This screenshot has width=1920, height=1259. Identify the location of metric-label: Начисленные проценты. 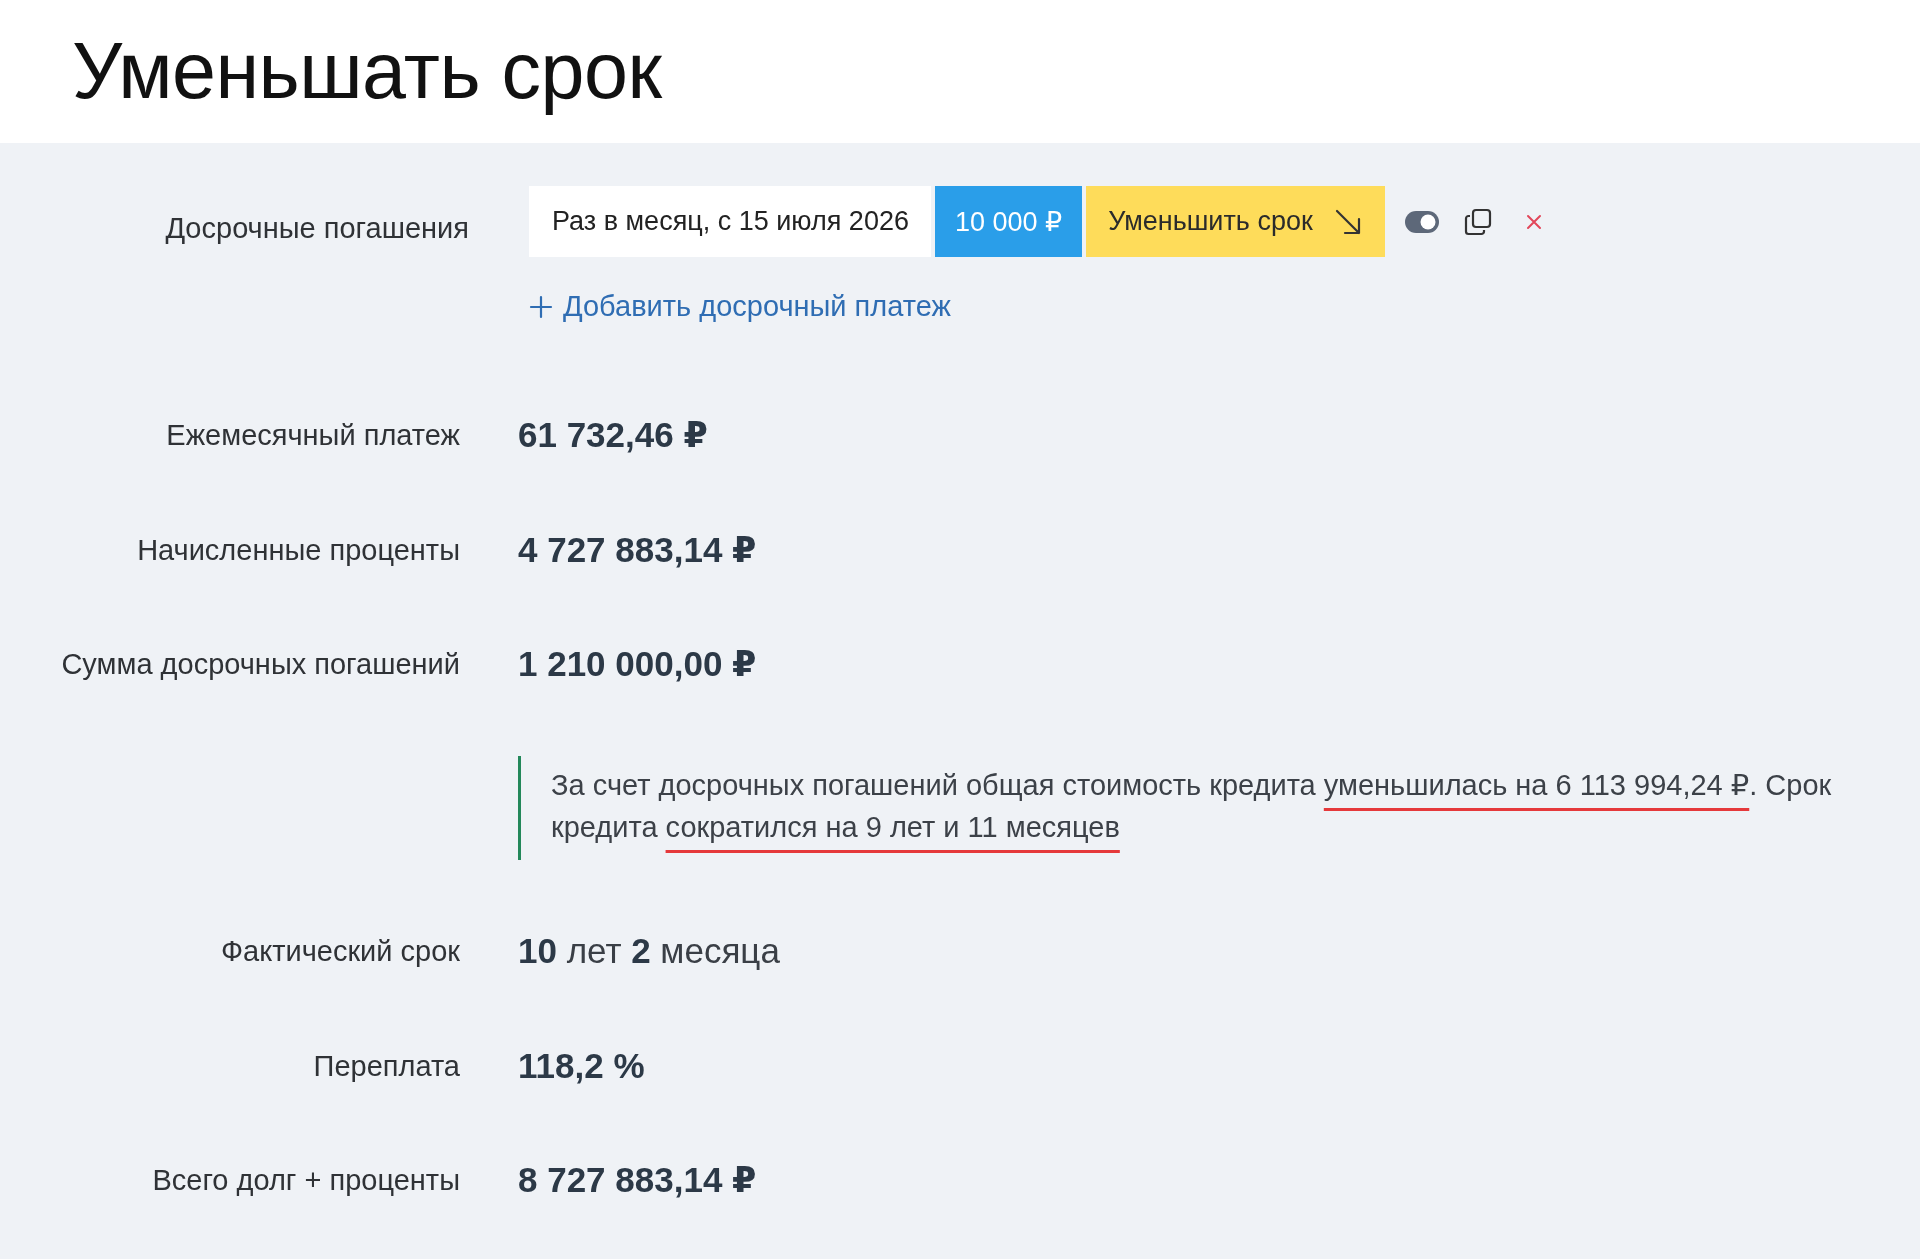
(298, 550).